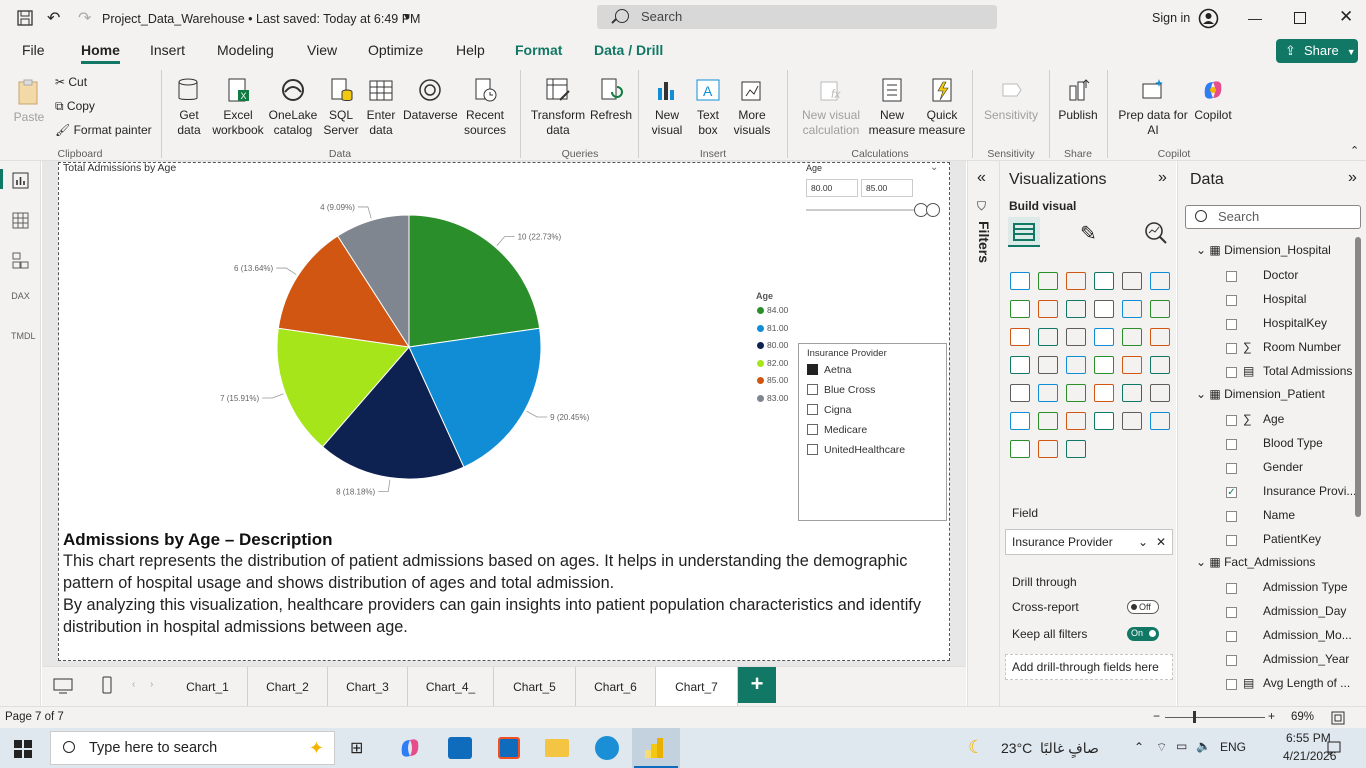 The width and height of the screenshot is (1366, 768). What do you see at coordinates (812, 429) in the screenshot?
I see `checkbox` at bounding box center [812, 429].